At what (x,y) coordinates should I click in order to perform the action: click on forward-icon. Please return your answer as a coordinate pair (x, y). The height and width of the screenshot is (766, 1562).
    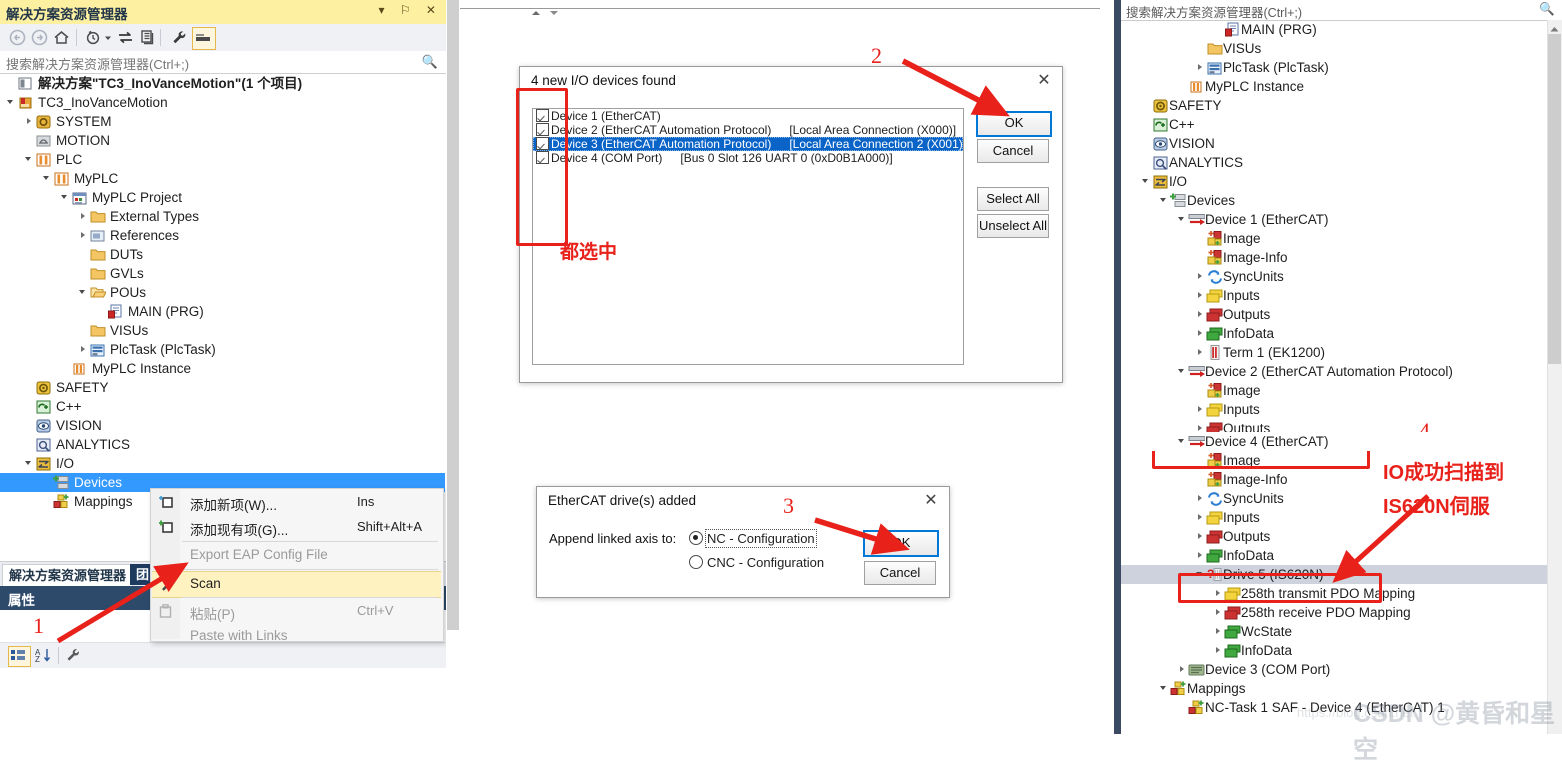
    Looking at the image, I should click on (39, 37).